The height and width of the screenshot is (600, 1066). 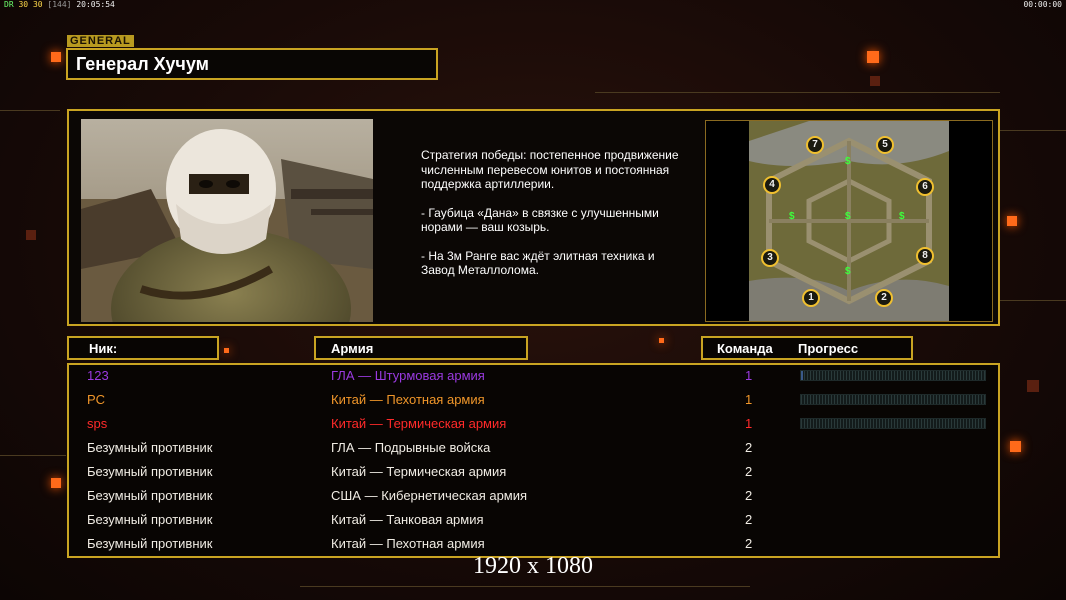 What do you see at coordinates (925, 187) in the screenshot?
I see `map-start-6: 6` at bounding box center [925, 187].